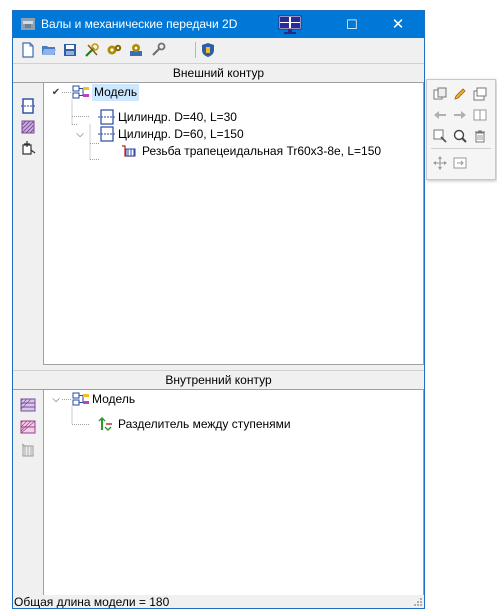 This screenshot has height=609, width=497. I want to click on inner-contour-header: Внутренний контур, so click(218, 380).